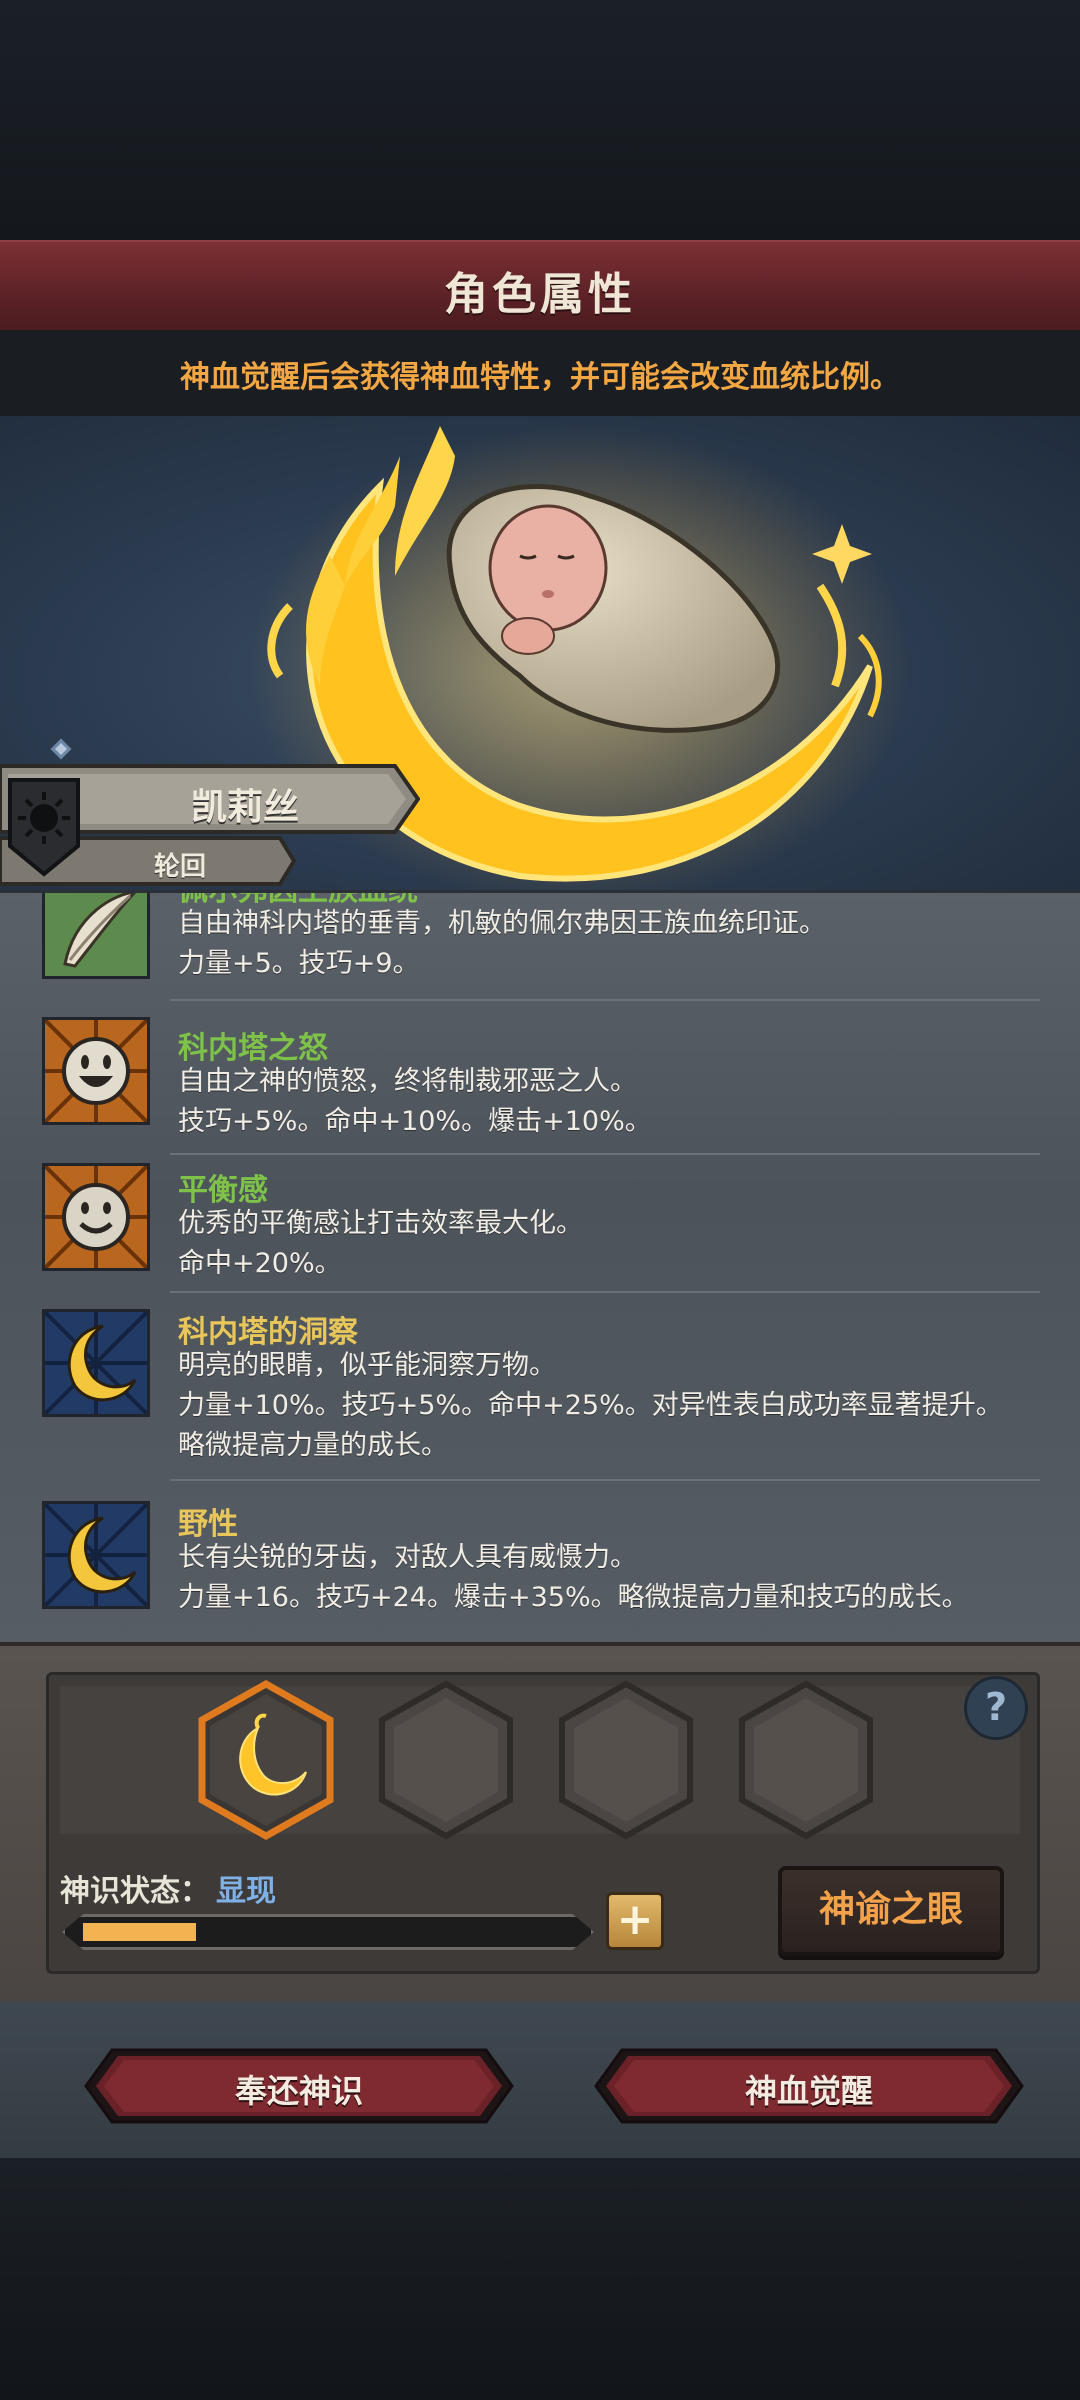 The height and width of the screenshot is (2400, 1080). Describe the element at coordinates (573, 1597) in the screenshot. I see `trait-stats: 力量+16。技巧+24。爆击+35%。略微提高力量和技巧的成长。` at that location.